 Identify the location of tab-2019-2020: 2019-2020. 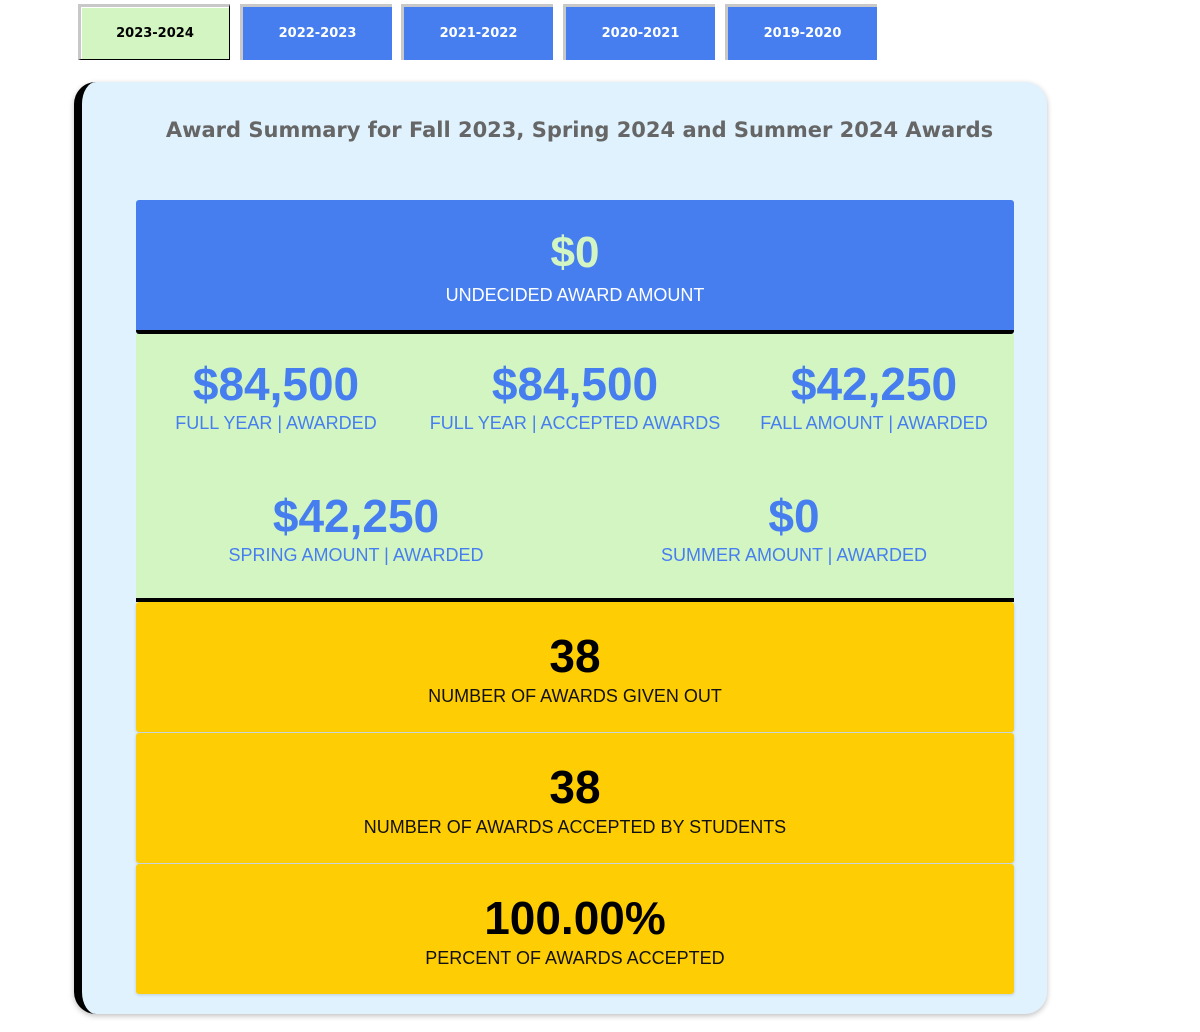
(801, 32).